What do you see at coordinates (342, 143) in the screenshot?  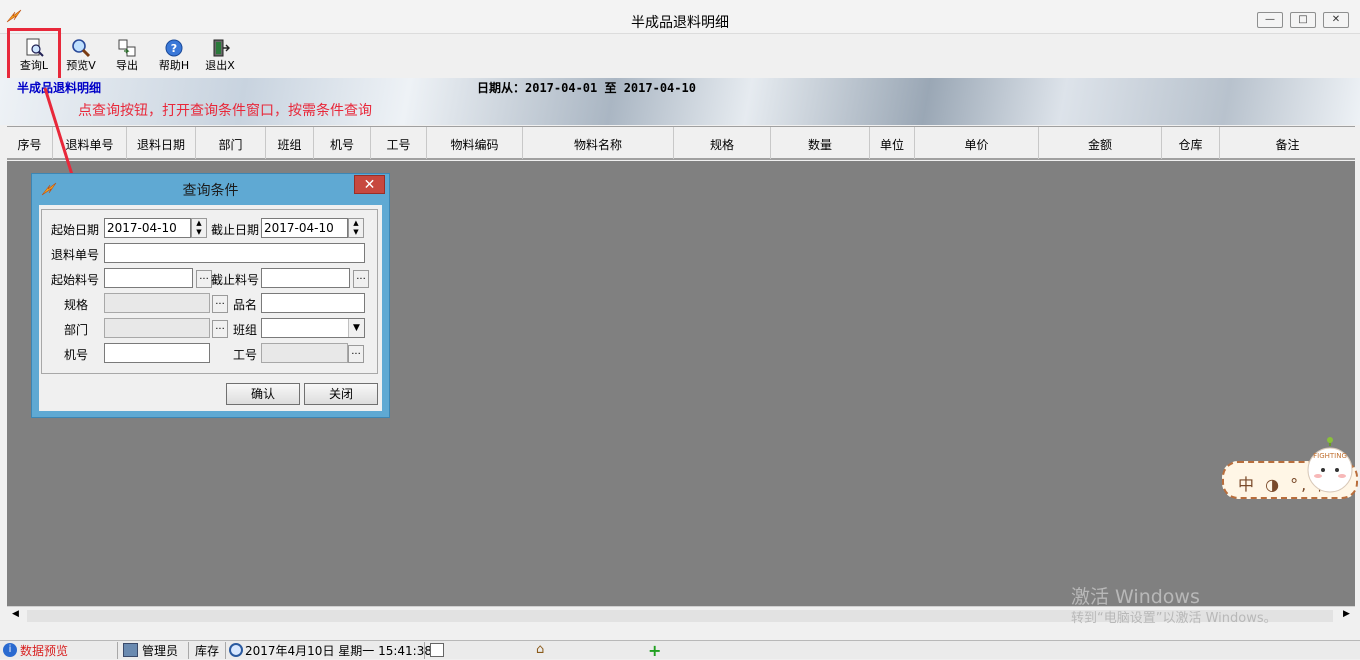 I see `column-header: 机号` at bounding box center [342, 143].